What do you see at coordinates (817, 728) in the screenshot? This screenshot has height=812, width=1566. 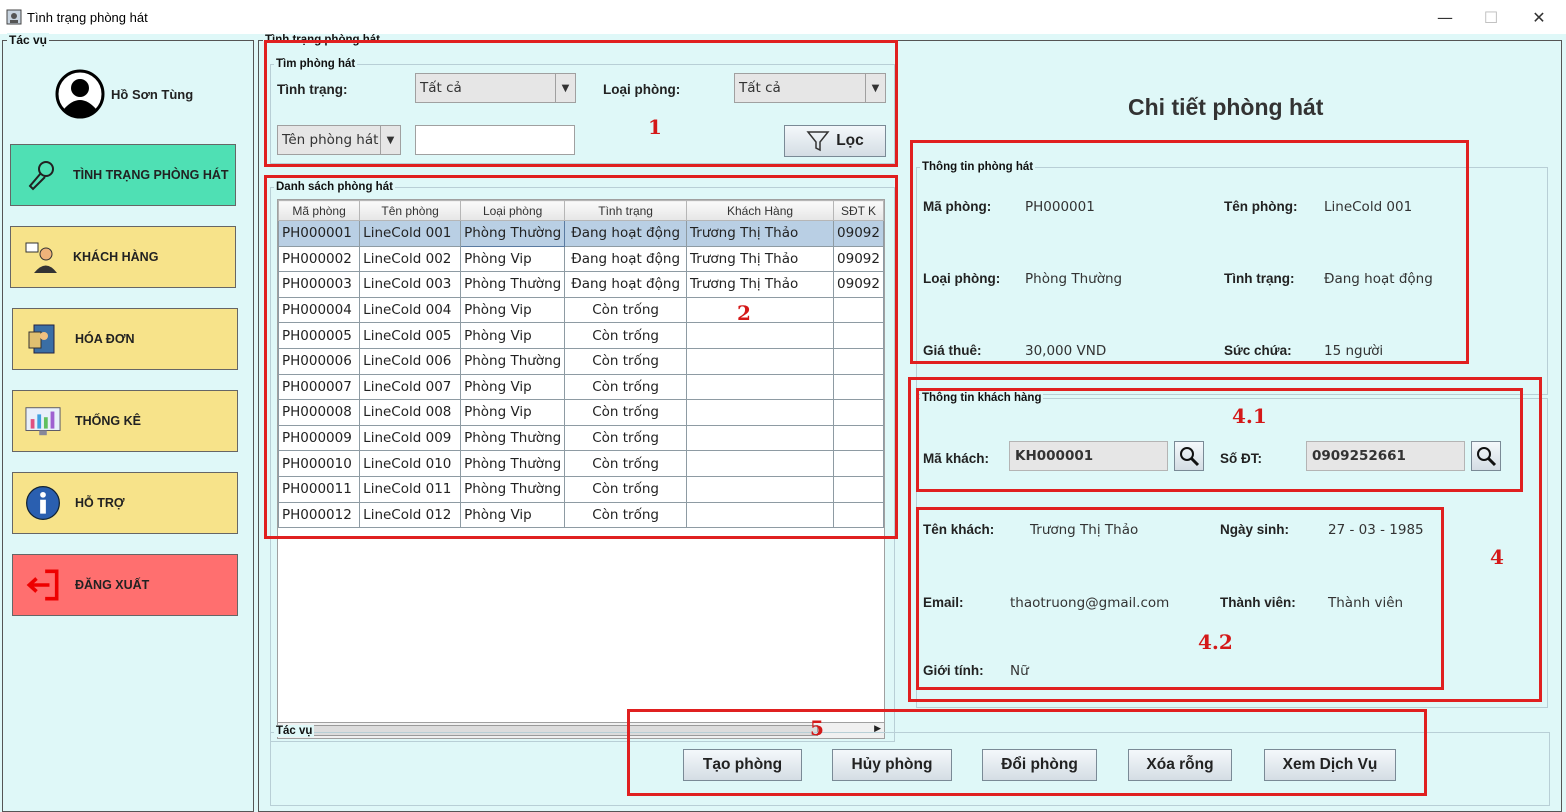 I see `annotation-label-5: 5` at bounding box center [817, 728].